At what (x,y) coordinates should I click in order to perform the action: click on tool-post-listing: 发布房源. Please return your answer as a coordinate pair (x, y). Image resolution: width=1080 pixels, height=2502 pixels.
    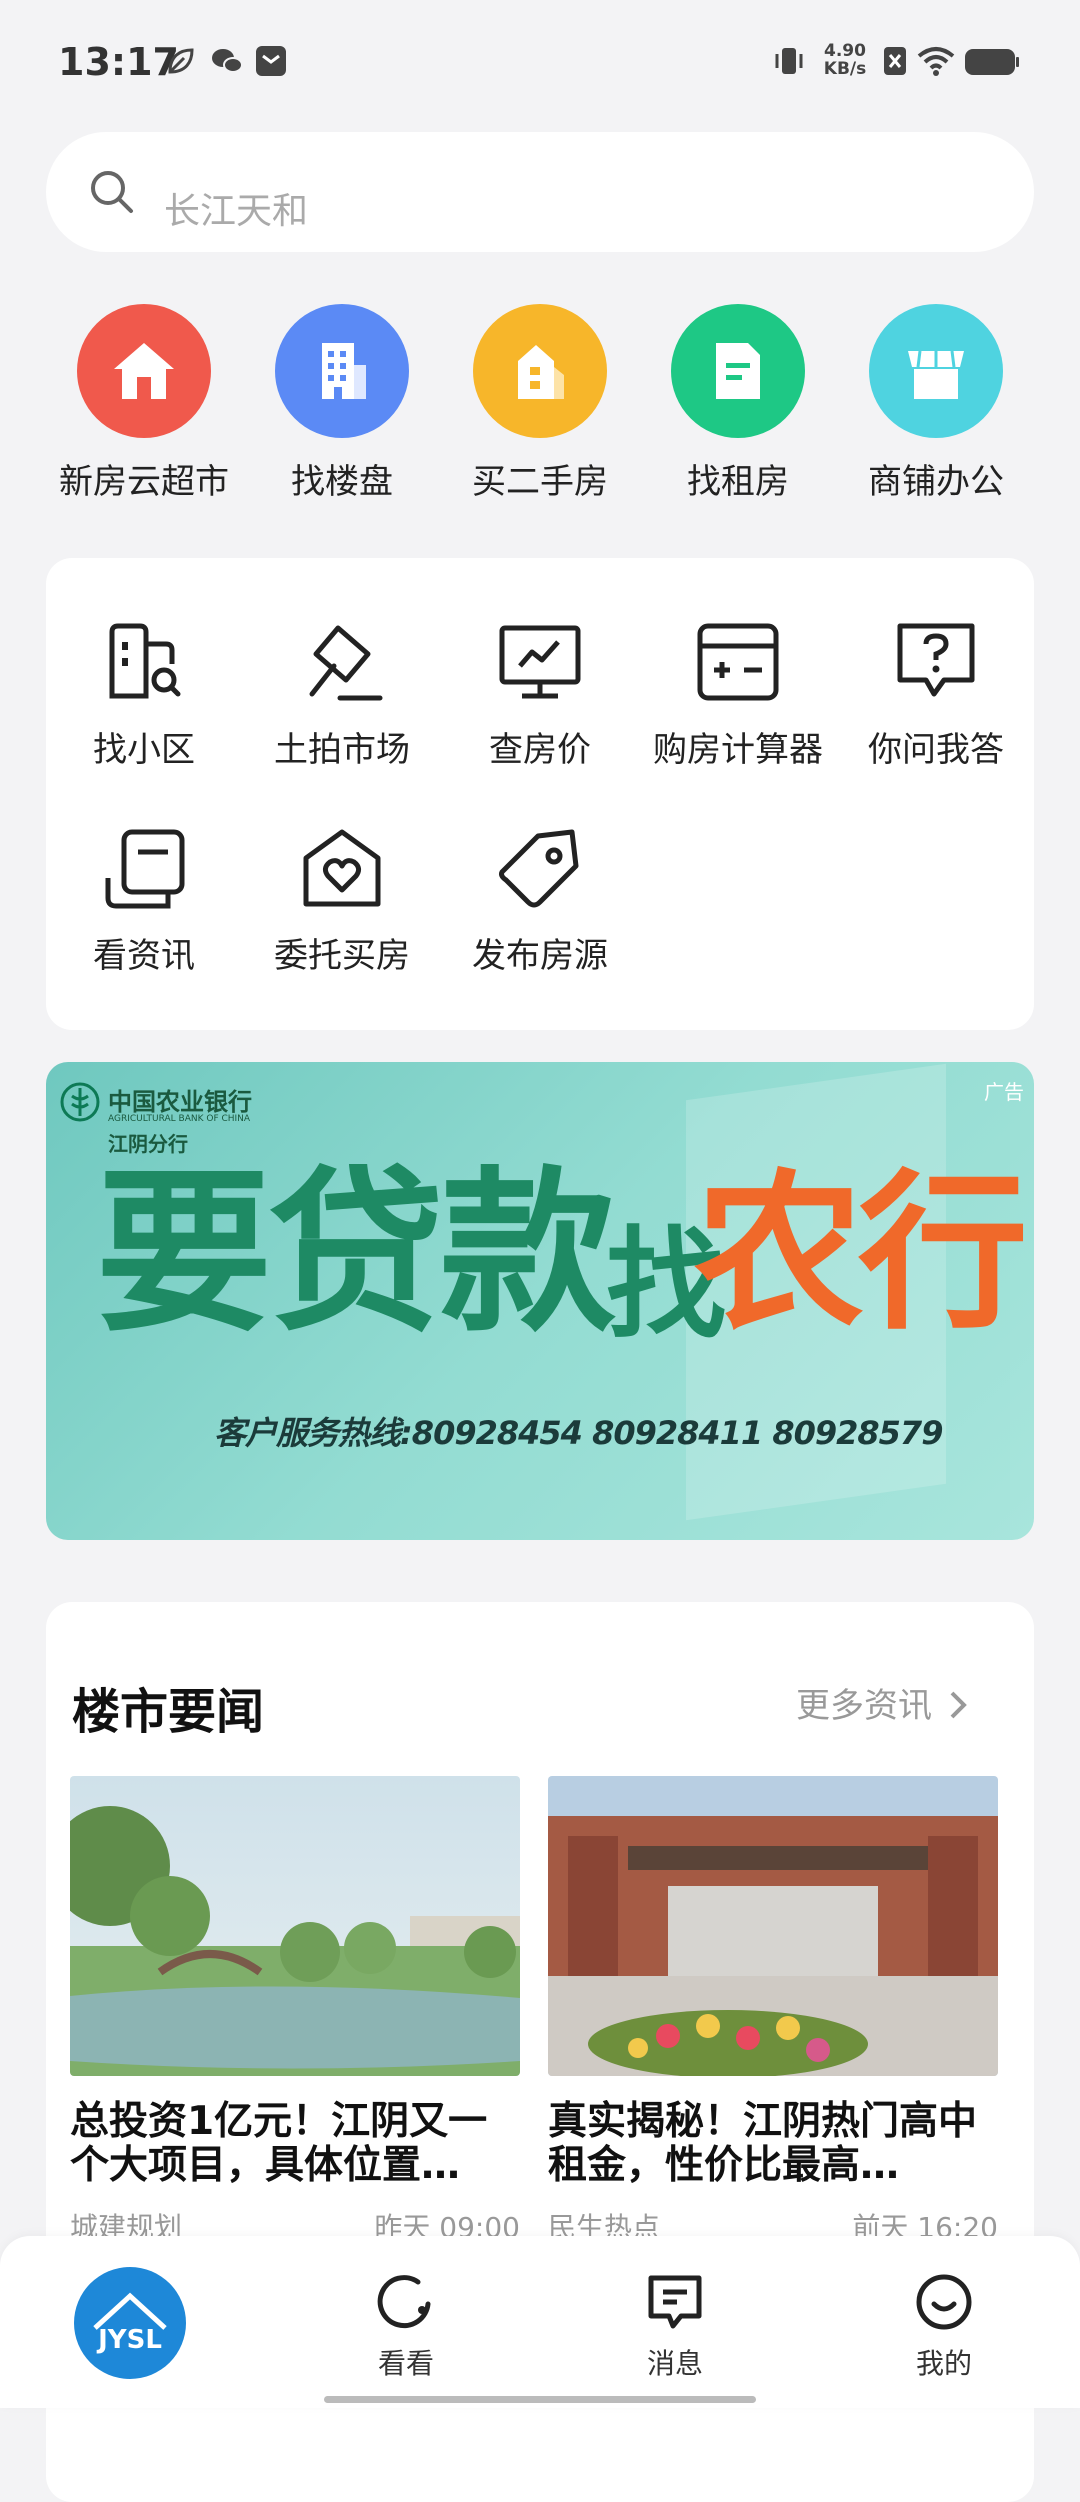
    Looking at the image, I should click on (540, 898).